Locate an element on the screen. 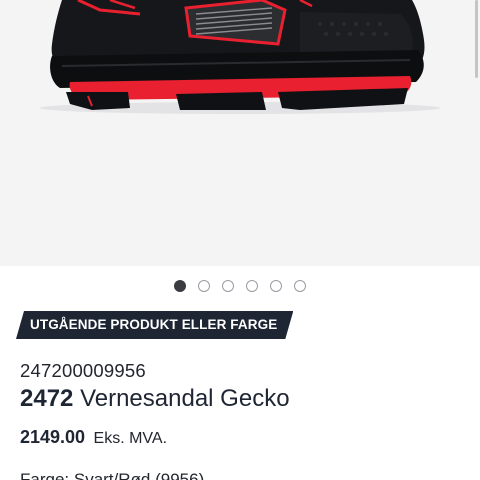 The image size is (480, 480). image-carousel-indicators is located at coordinates (240, 287).